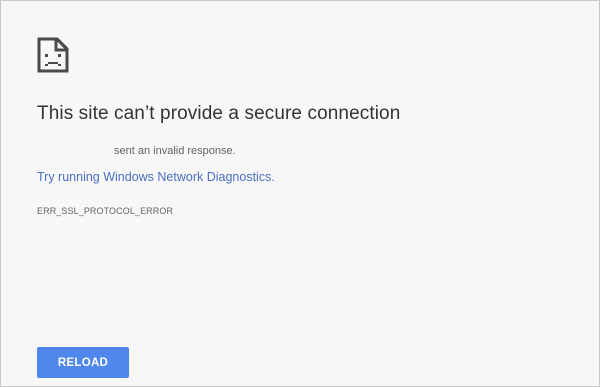 Image resolution: width=600 pixels, height=387 pixels. I want to click on reload-button: RELOAD, so click(83, 362).